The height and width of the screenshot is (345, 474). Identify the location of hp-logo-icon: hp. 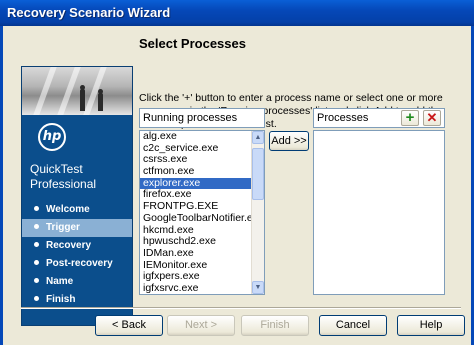
(52, 137).